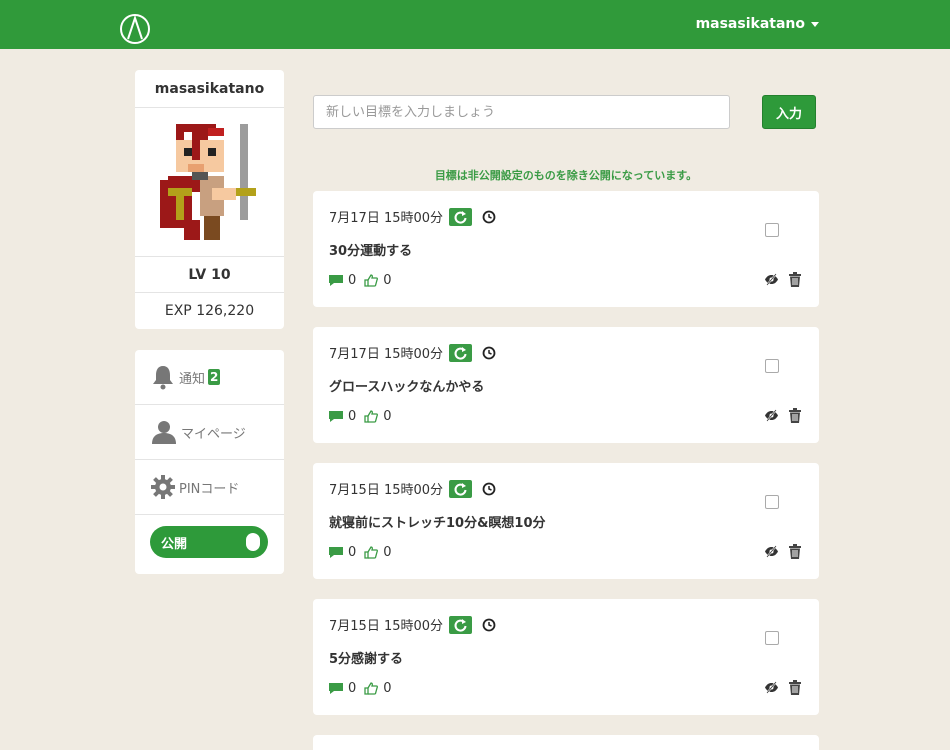 The height and width of the screenshot is (750, 950). I want to click on avatar, so click(208, 182).